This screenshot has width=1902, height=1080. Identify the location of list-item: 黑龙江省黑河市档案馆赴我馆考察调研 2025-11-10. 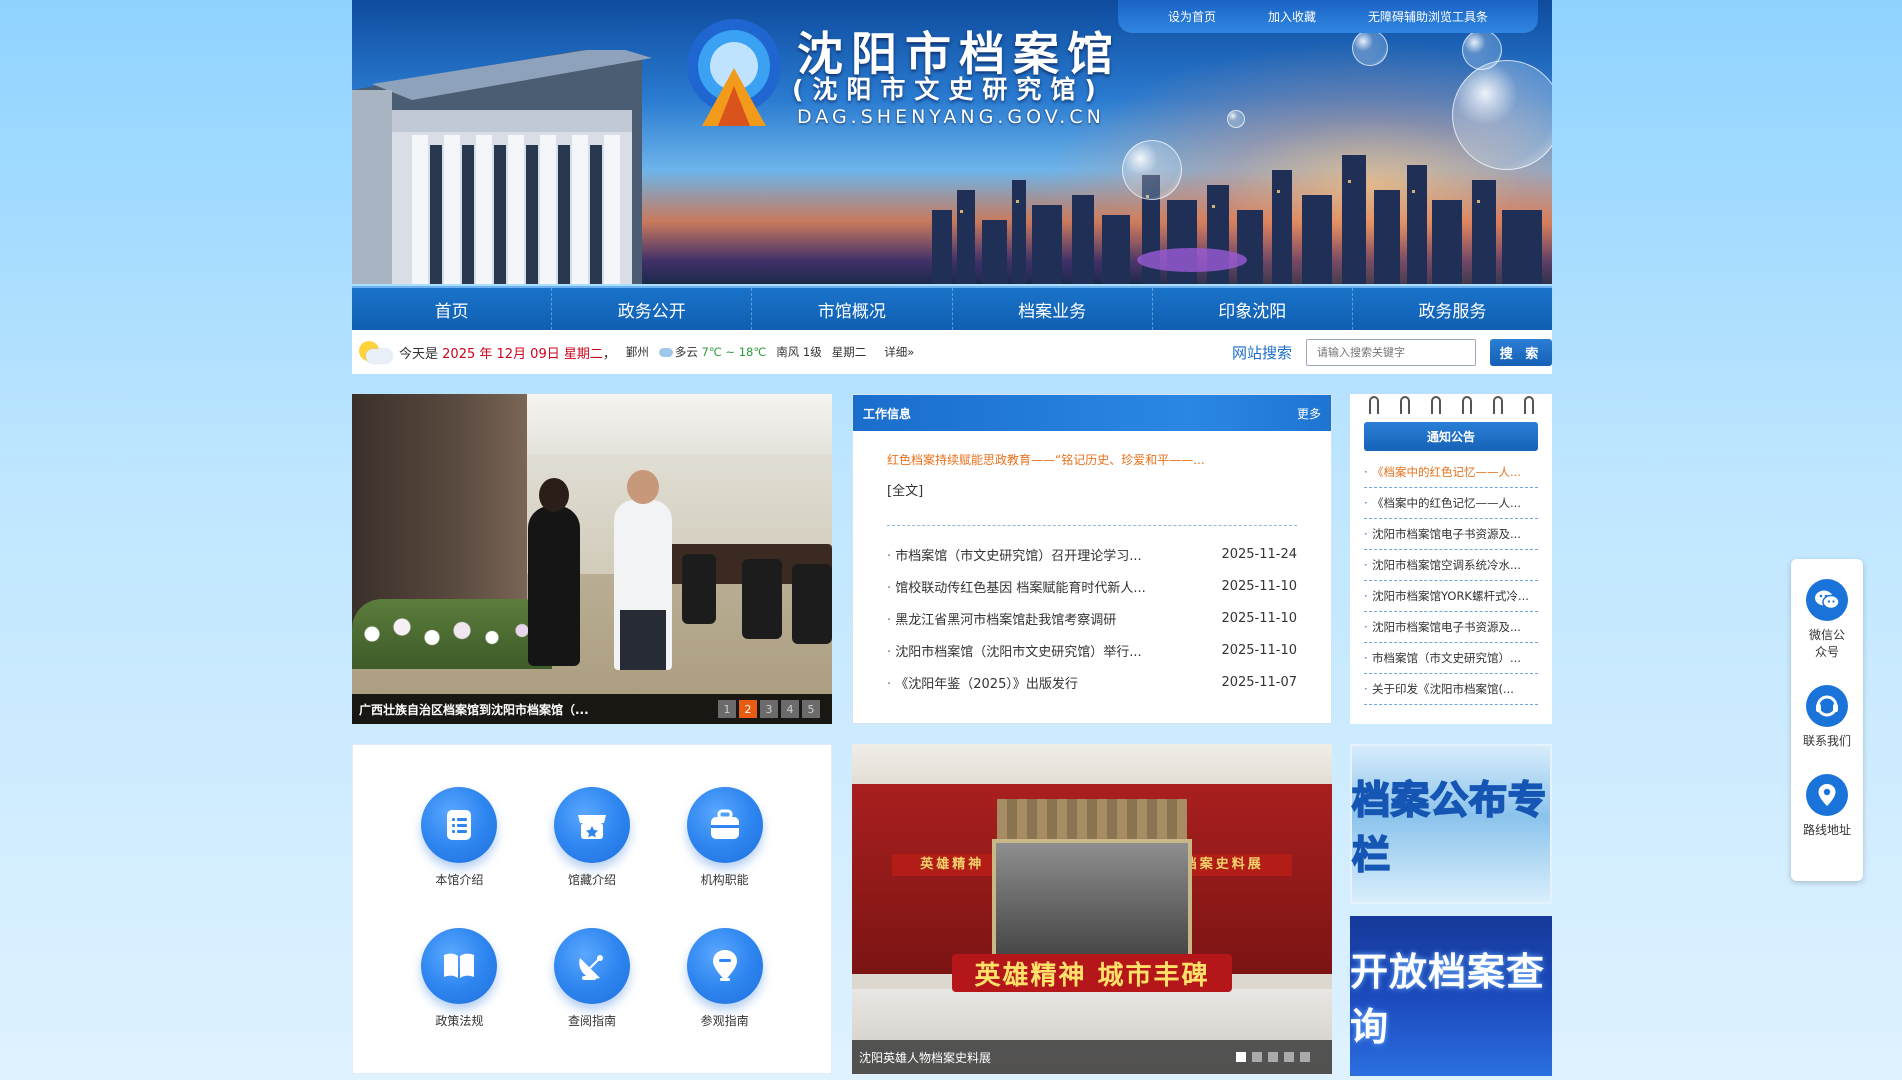
(1092, 618).